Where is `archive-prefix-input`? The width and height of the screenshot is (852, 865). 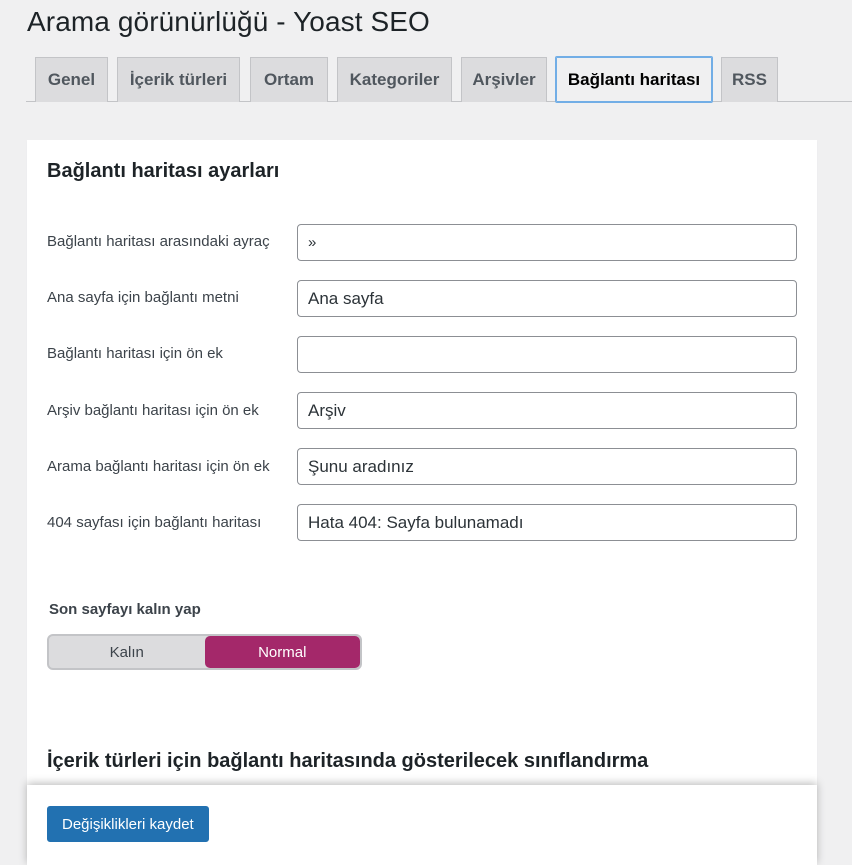
archive-prefix-input is located at coordinates (547, 410).